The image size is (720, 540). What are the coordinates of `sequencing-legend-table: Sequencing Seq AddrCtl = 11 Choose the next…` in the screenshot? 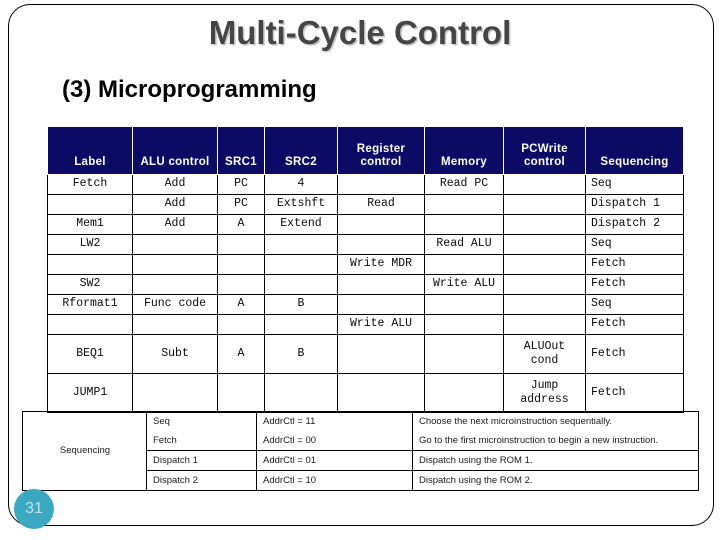 It's located at (360, 451).